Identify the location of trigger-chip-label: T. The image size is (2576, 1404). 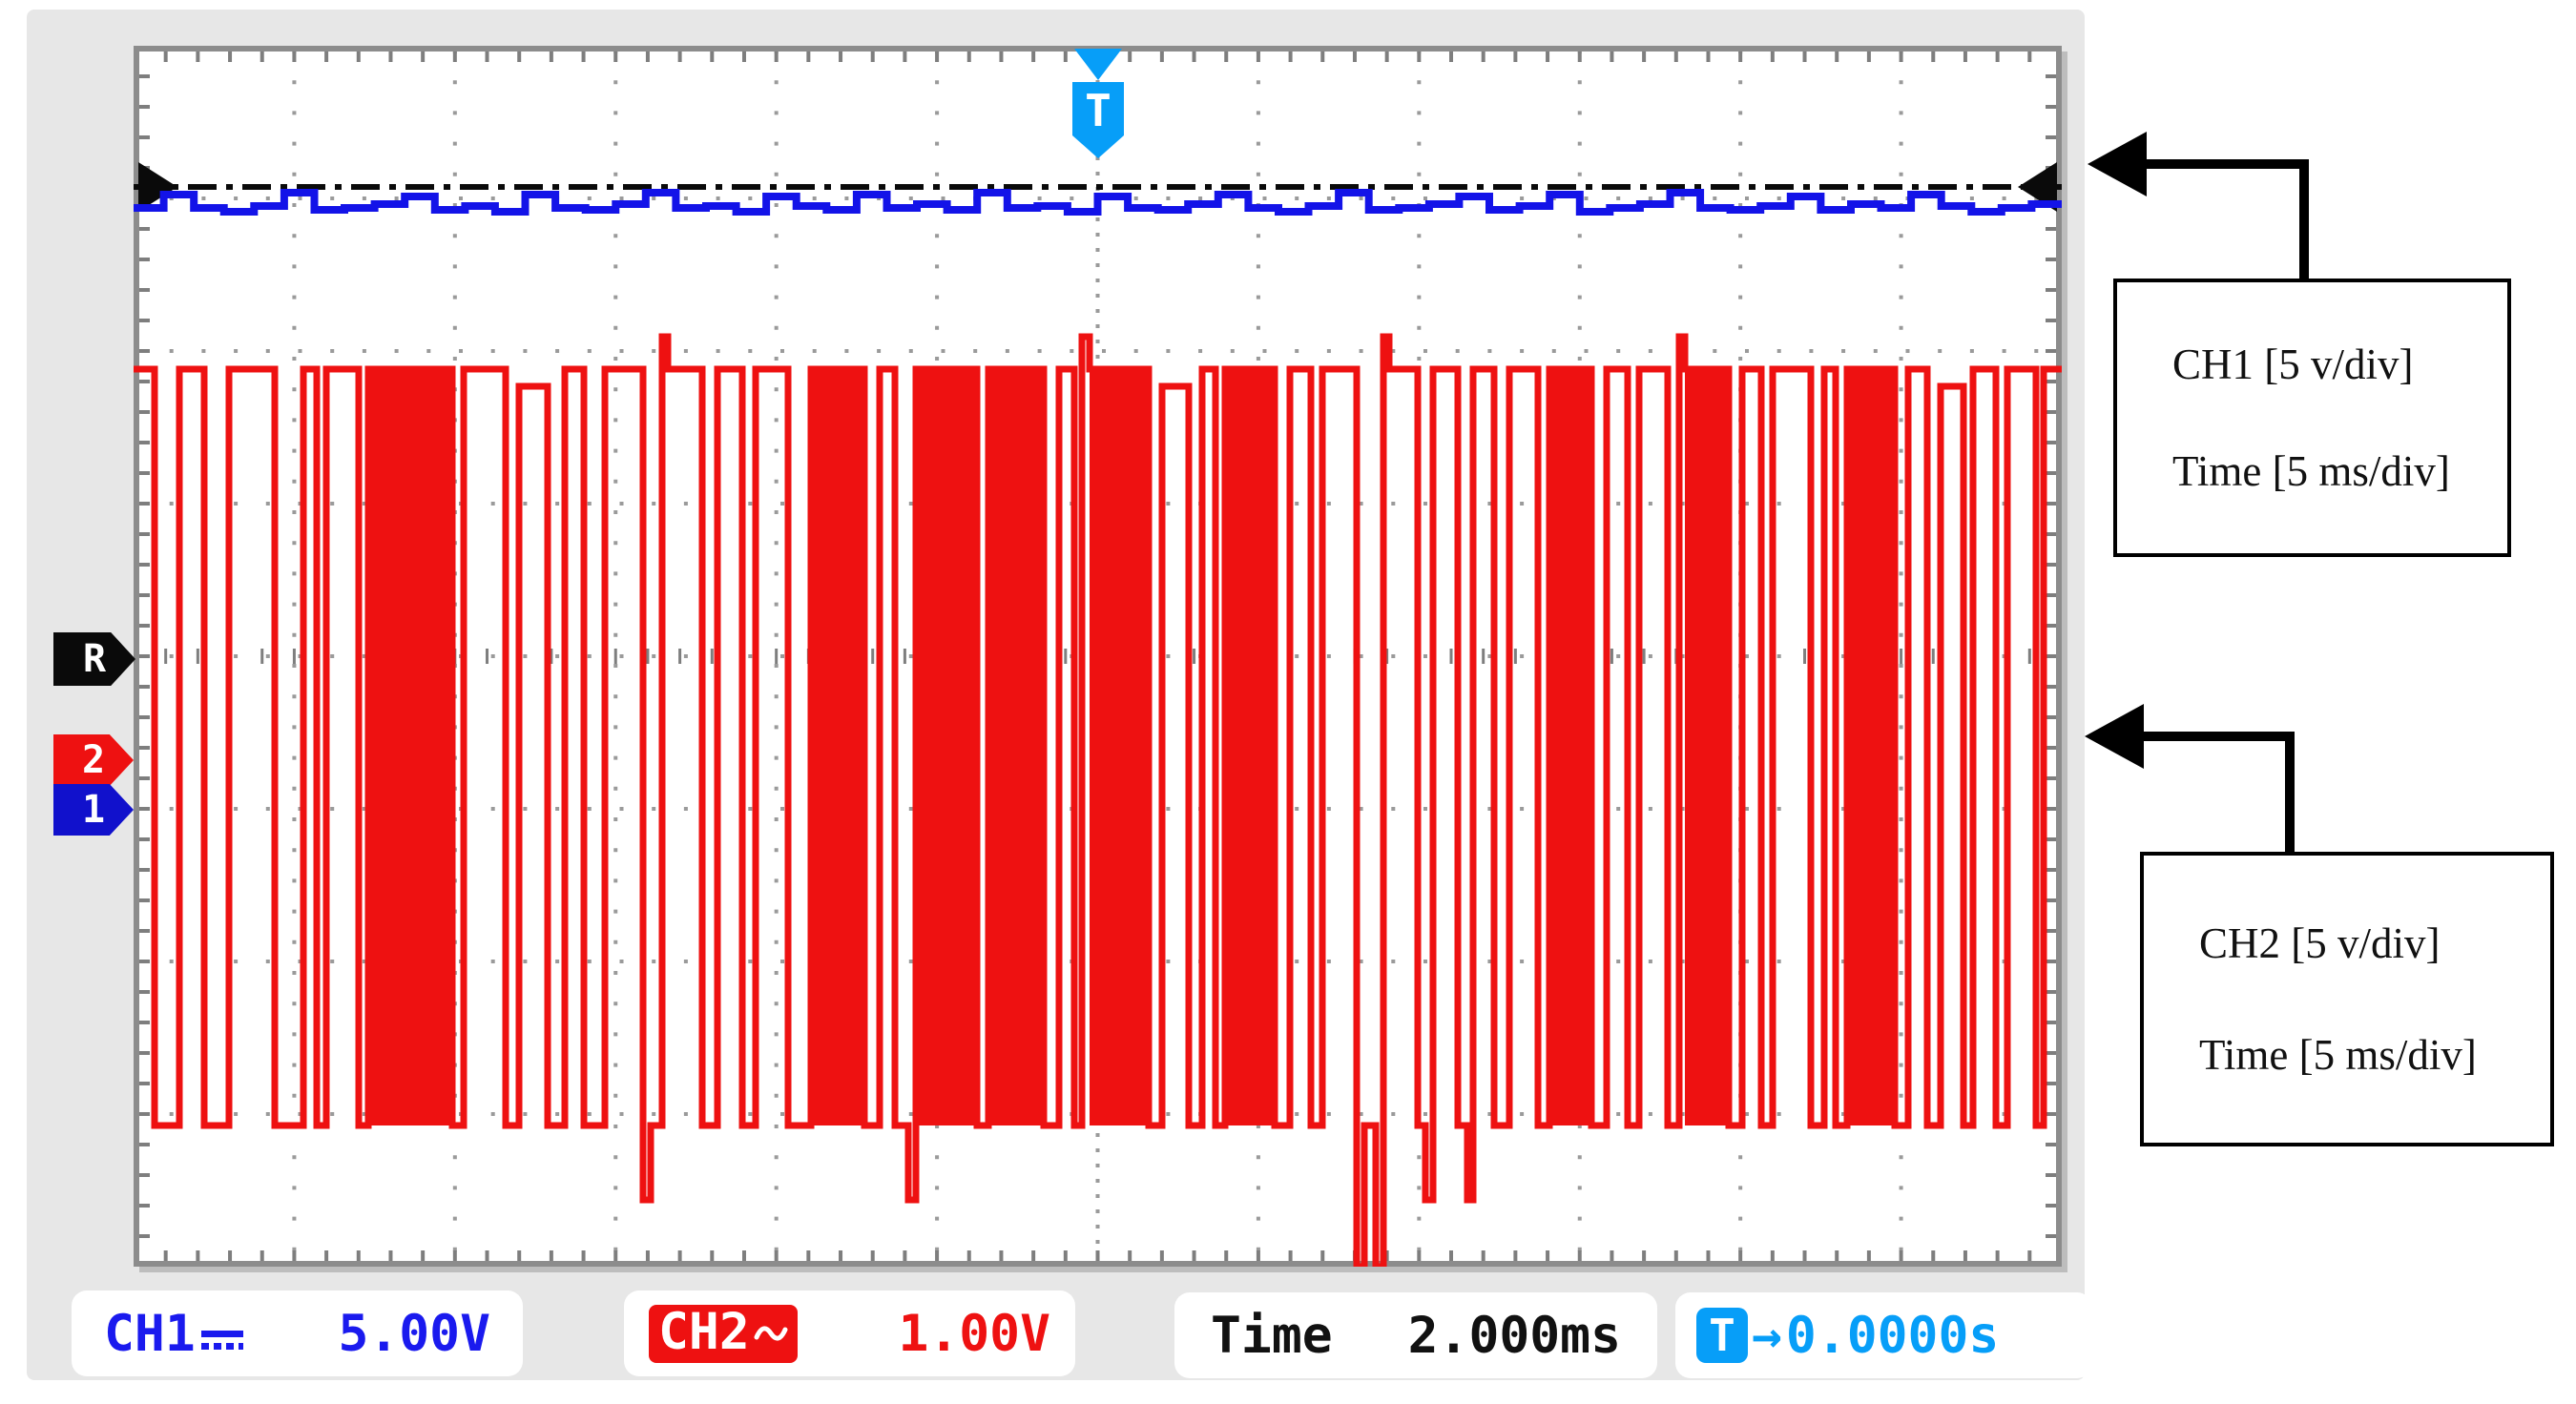
(1722, 1335).